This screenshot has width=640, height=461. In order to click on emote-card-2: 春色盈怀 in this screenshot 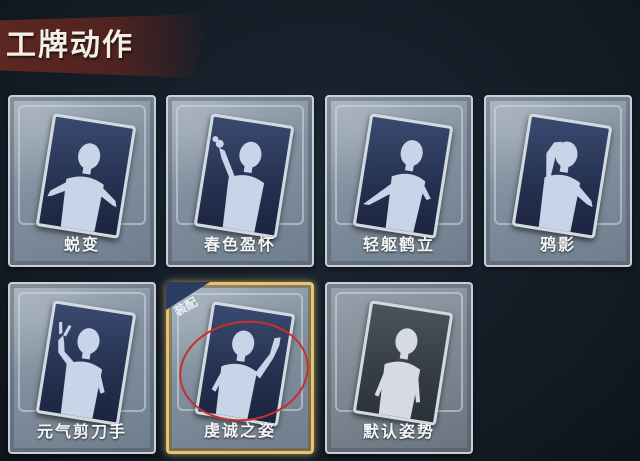, I will do `click(240, 181)`.